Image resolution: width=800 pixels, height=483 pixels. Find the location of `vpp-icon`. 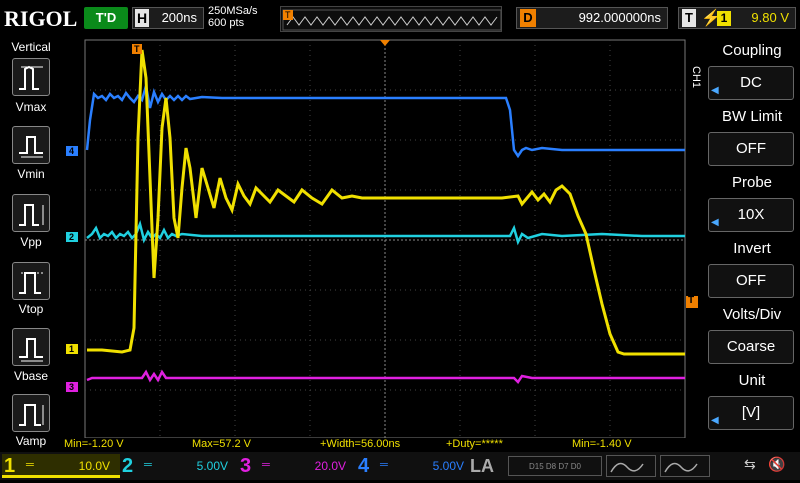

vpp-icon is located at coordinates (31, 215).